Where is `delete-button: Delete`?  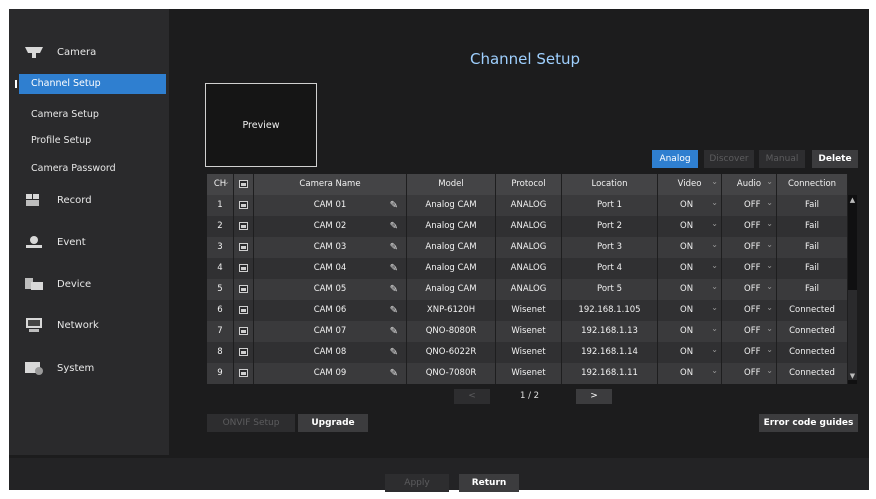 delete-button: Delete is located at coordinates (835, 159).